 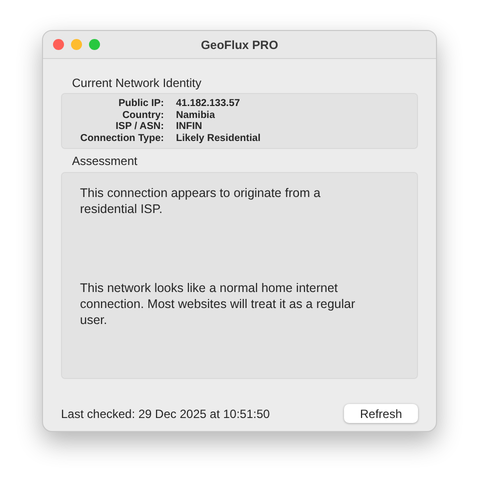 I want to click on field-value: 41.182.133.57, so click(x=208, y=104).